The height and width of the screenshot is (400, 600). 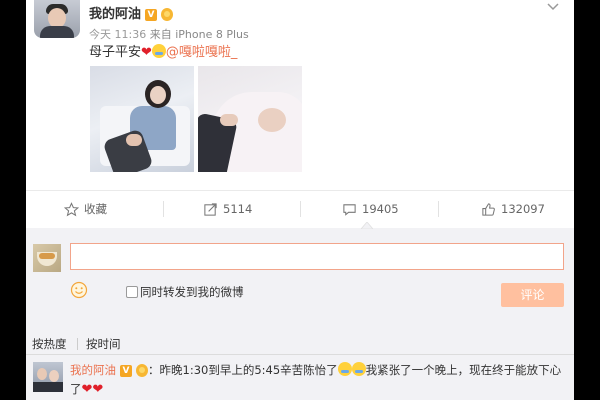 What do you see at coordinates (47, 258) in the screenshot?
I see `my-avatar` at bounding box center [47, 258].